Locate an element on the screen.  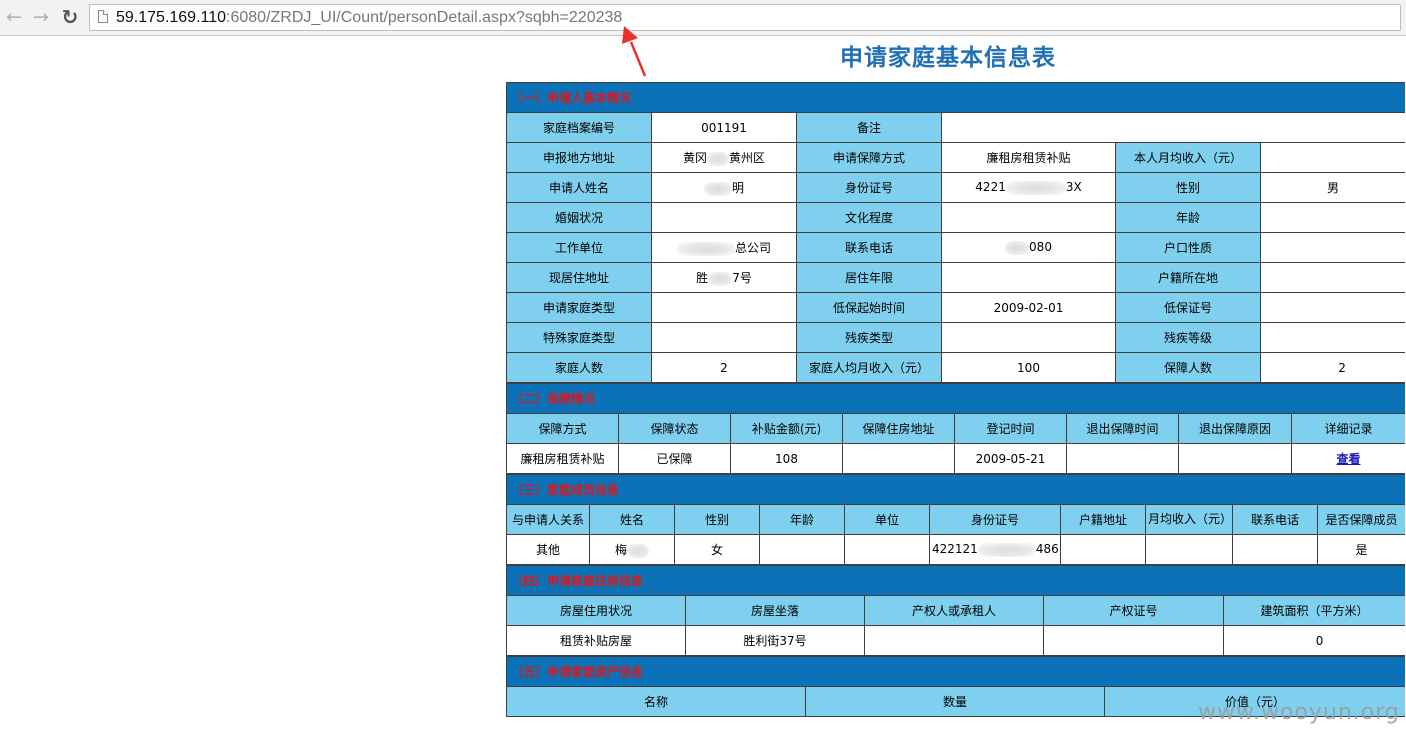
field-label: 保障人数 is located at coordinates (1188, 367).